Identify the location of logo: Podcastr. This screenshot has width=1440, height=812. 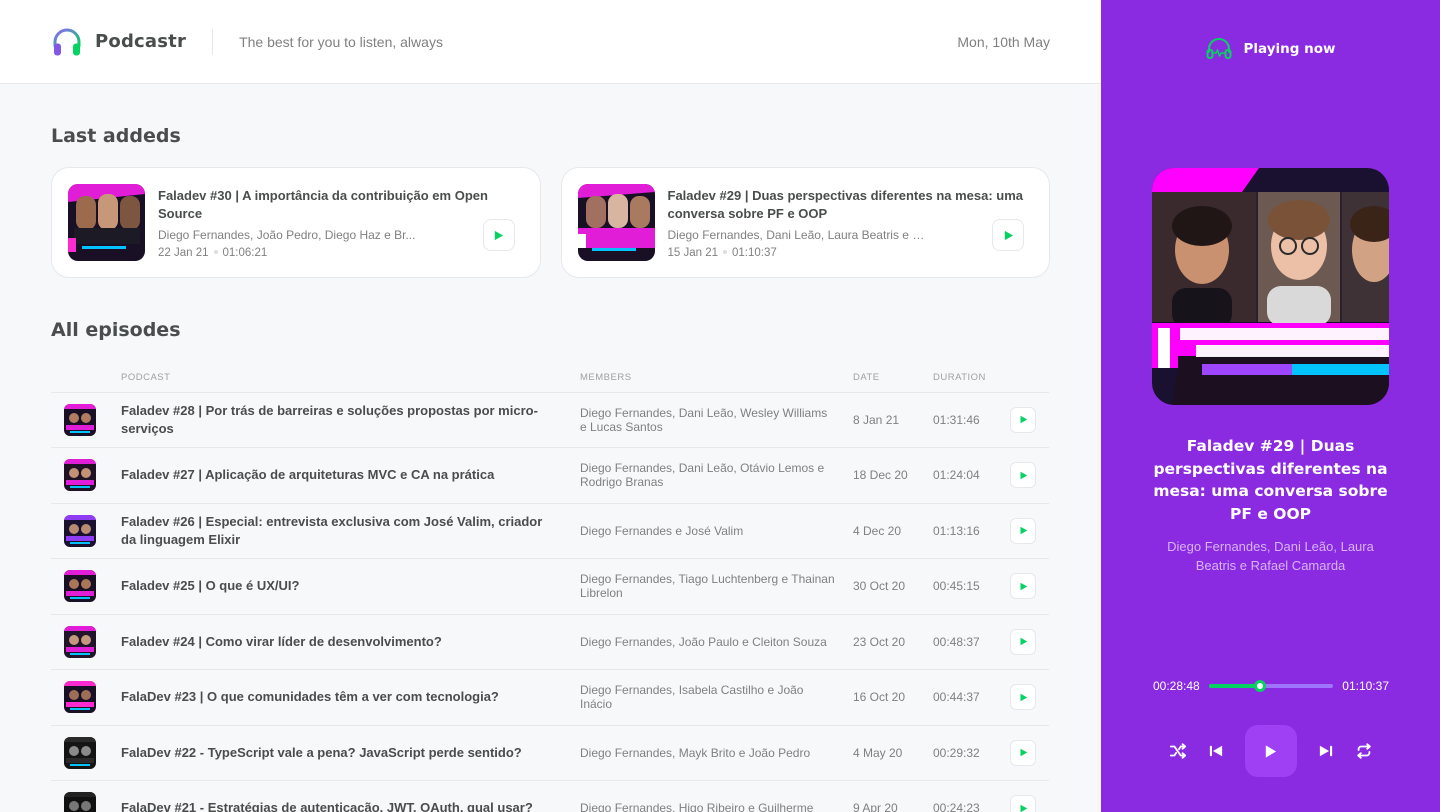
(119, 42).